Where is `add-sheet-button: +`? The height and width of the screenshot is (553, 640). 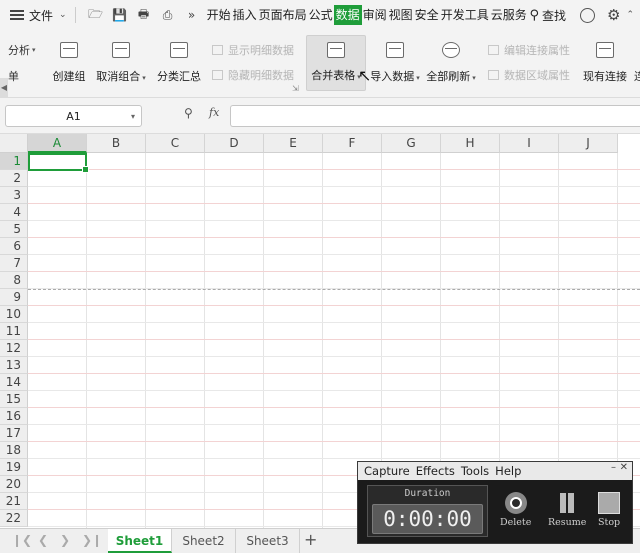 add-sheet-button: + is located at coordinates (310, 539).